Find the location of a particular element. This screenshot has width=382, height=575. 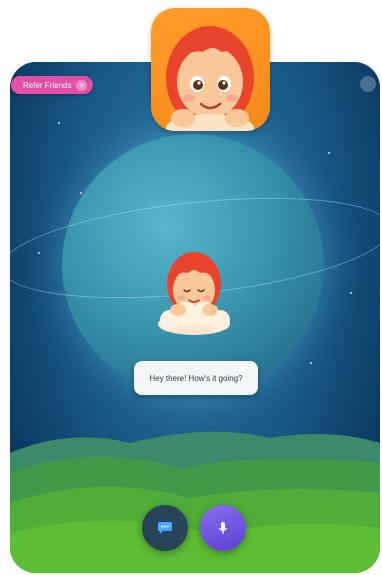

refer-friends-button: Refer Friends × is located at coordinates (52, 85).